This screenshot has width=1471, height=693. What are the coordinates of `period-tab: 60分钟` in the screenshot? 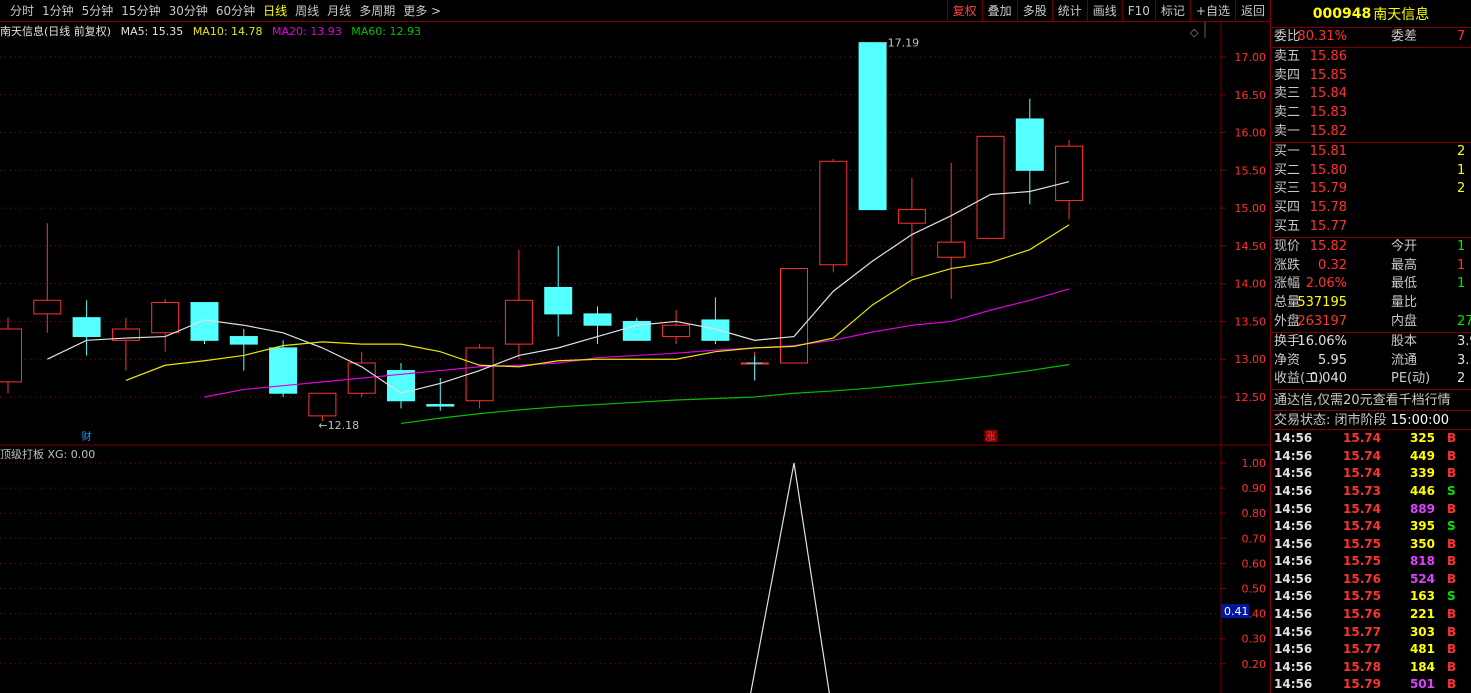 It's located at (235, 11).